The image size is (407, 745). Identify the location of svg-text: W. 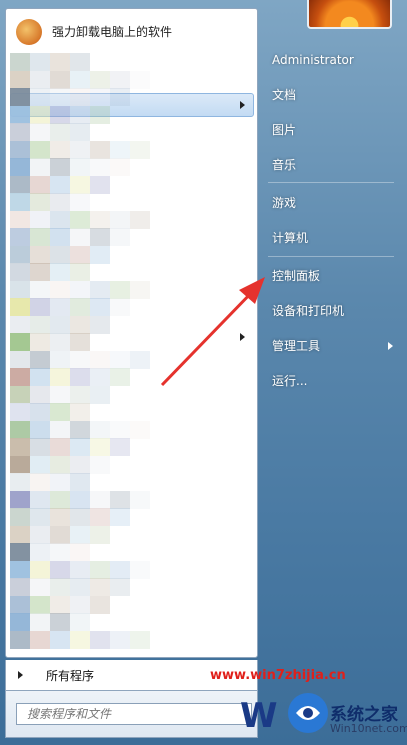
(259, 716).